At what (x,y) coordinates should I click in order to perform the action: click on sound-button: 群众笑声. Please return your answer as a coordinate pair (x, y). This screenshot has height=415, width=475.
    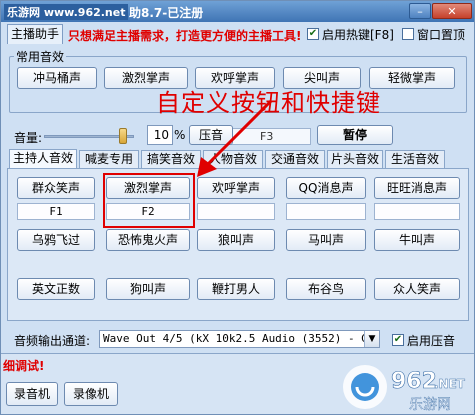
    Looking at the image, I should click on (56, 188).